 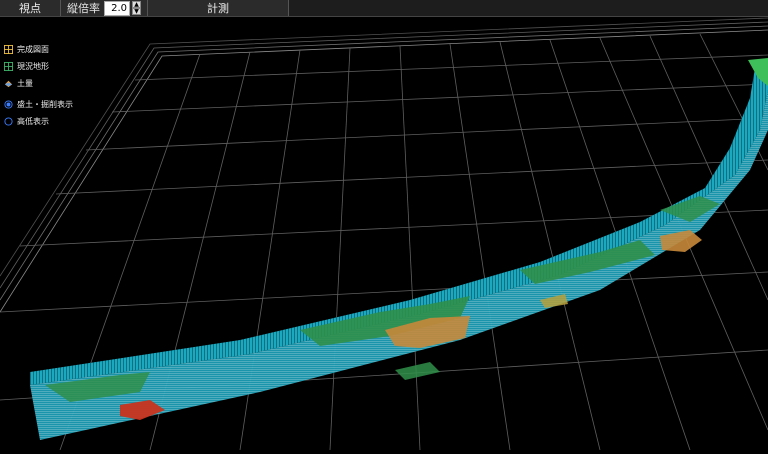 I want to click on radio-label: 盛土・掘削表示, so click(x=45, y=104).